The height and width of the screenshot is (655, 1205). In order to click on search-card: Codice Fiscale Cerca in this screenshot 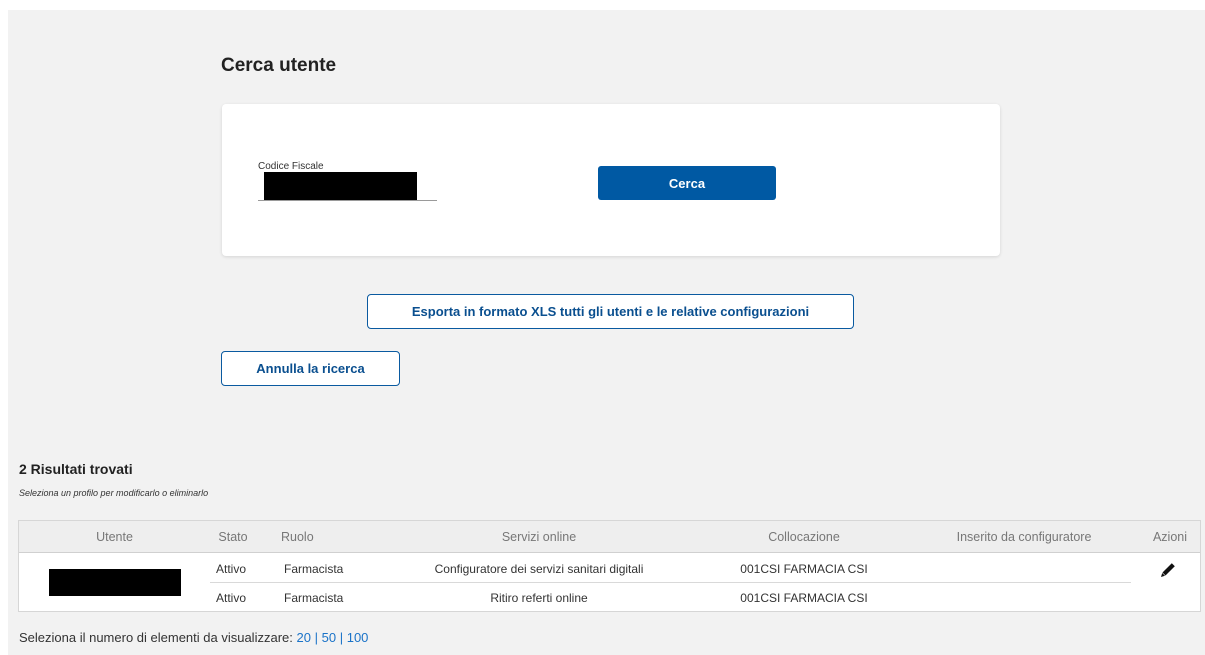, I will do `click(611, 180)`.